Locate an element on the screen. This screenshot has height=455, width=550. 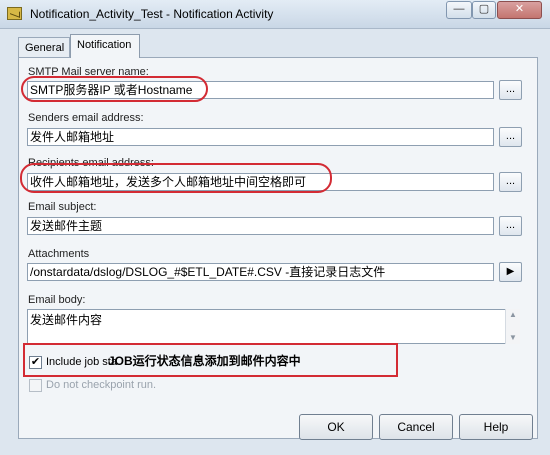
email-subject-input: 发送邮件主题 is located at coordinates (260, 226).